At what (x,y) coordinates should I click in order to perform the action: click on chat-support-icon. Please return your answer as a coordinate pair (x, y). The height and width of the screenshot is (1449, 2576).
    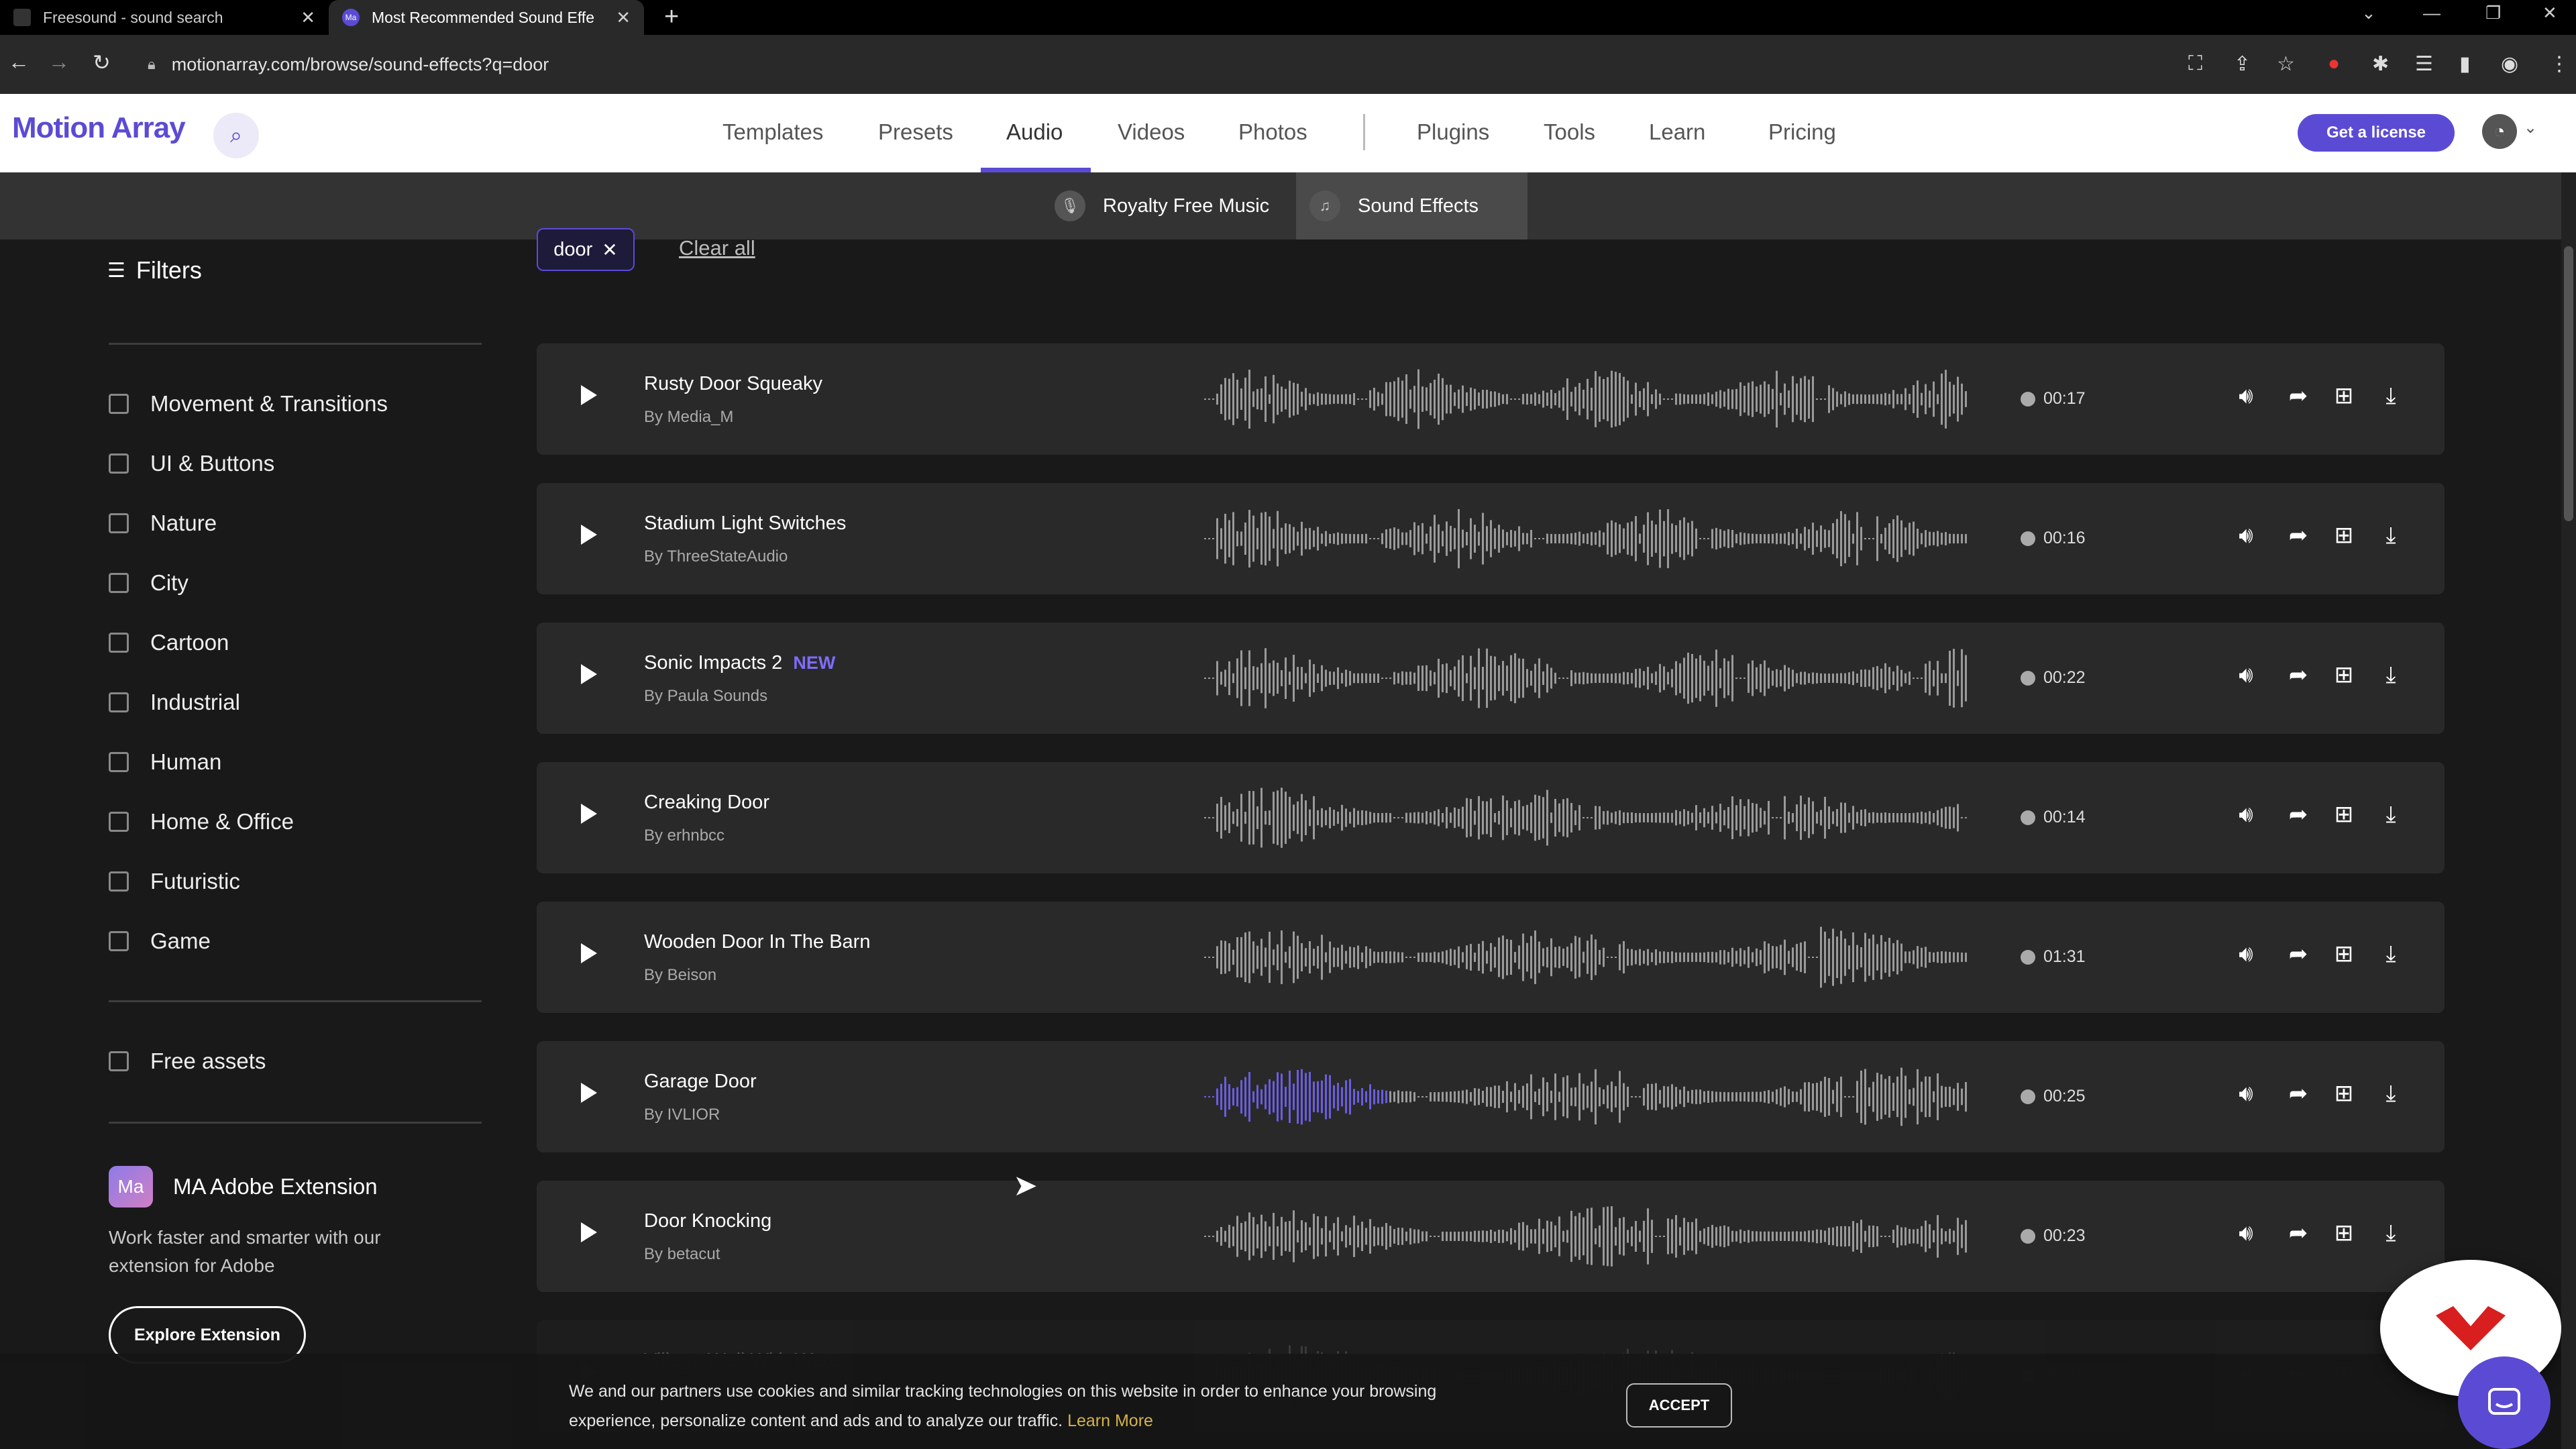
    Looking at the image, I should click on (2504, 1402).